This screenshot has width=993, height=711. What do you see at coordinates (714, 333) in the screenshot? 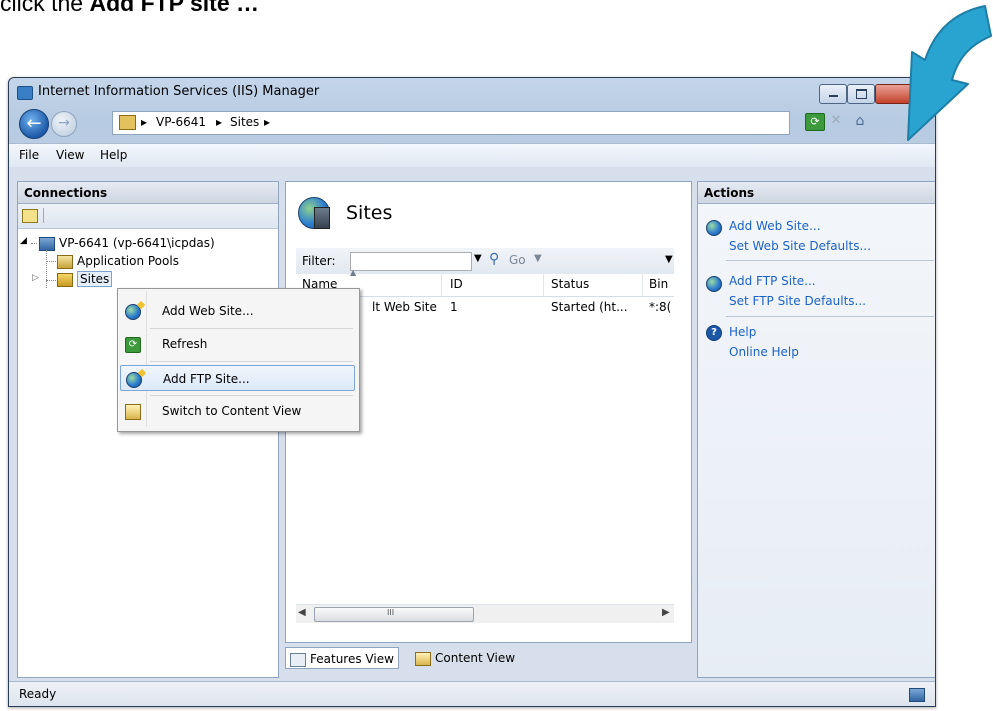
I see `help-icon: ?` at bounding box center [714, 333].